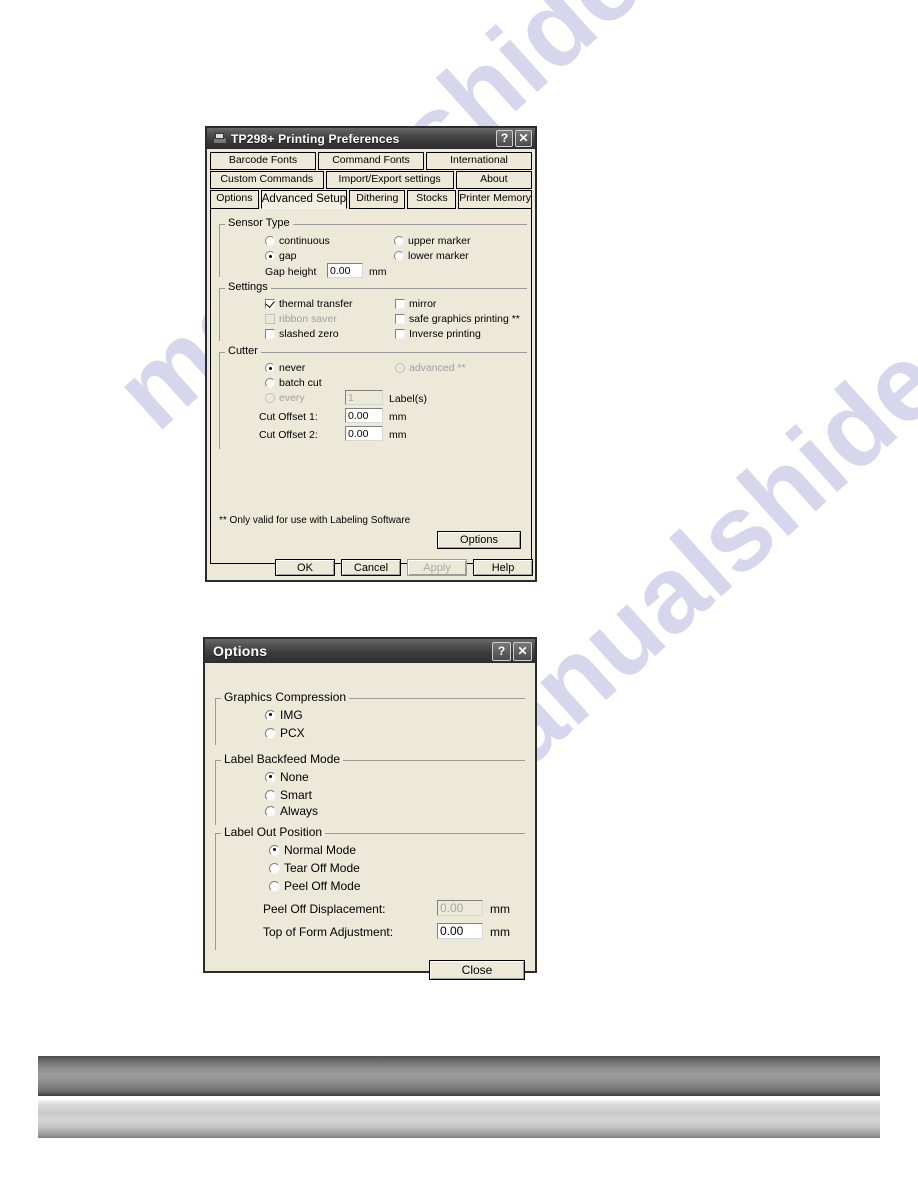 The height and width of the screenshot is (1188, 918). What do you see at coordinates (459, 1119) in the screenshot?
I see `decorative-bar-light` at bounding box center [459, 1119].